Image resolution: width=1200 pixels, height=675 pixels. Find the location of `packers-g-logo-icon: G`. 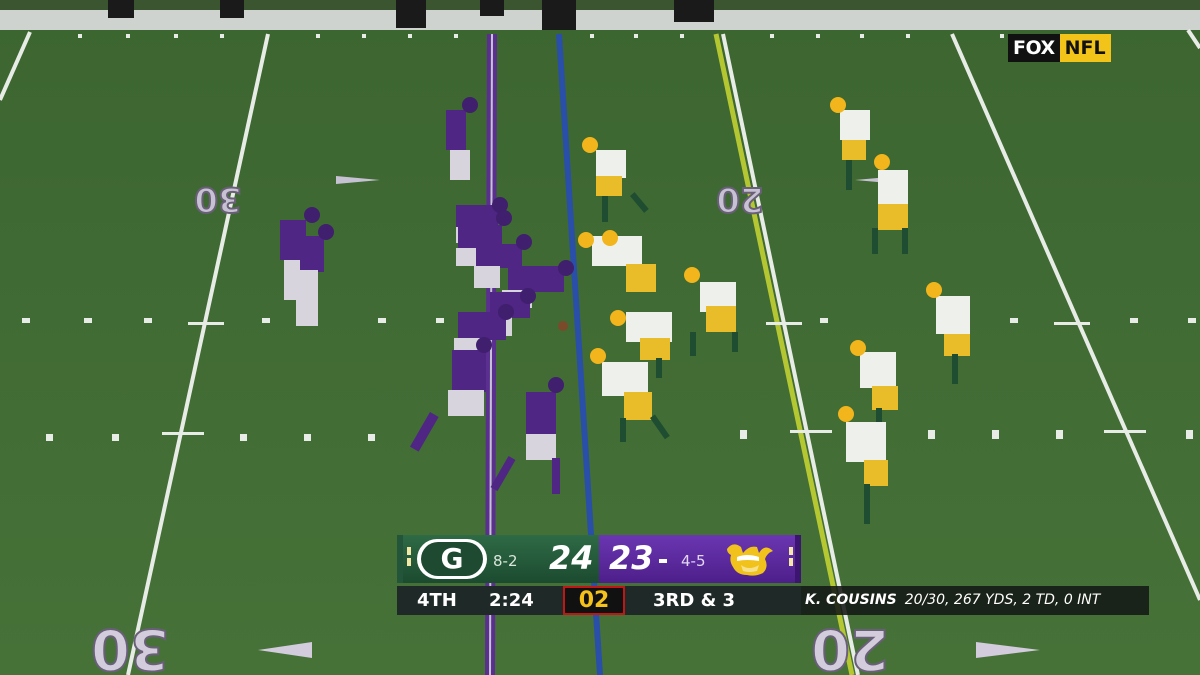

packers-g-logo-icon: G is located at coordinates (452, 559).